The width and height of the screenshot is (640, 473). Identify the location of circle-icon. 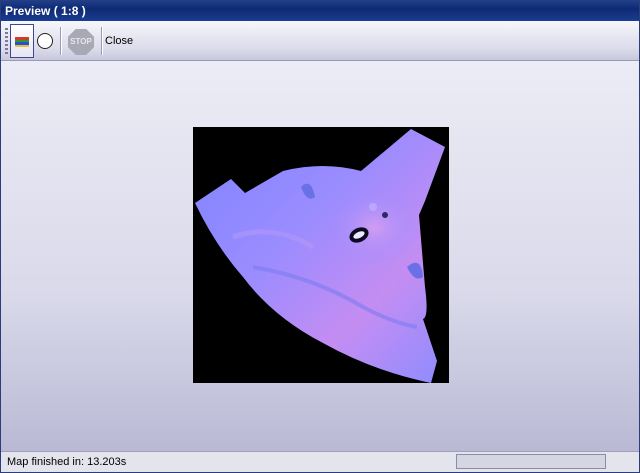
(45, 41).